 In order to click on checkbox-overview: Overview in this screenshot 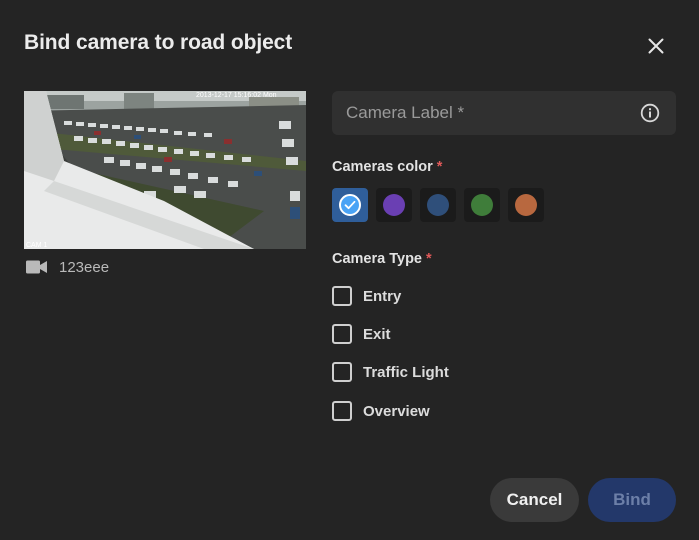, I will do `click(381, 411)`.